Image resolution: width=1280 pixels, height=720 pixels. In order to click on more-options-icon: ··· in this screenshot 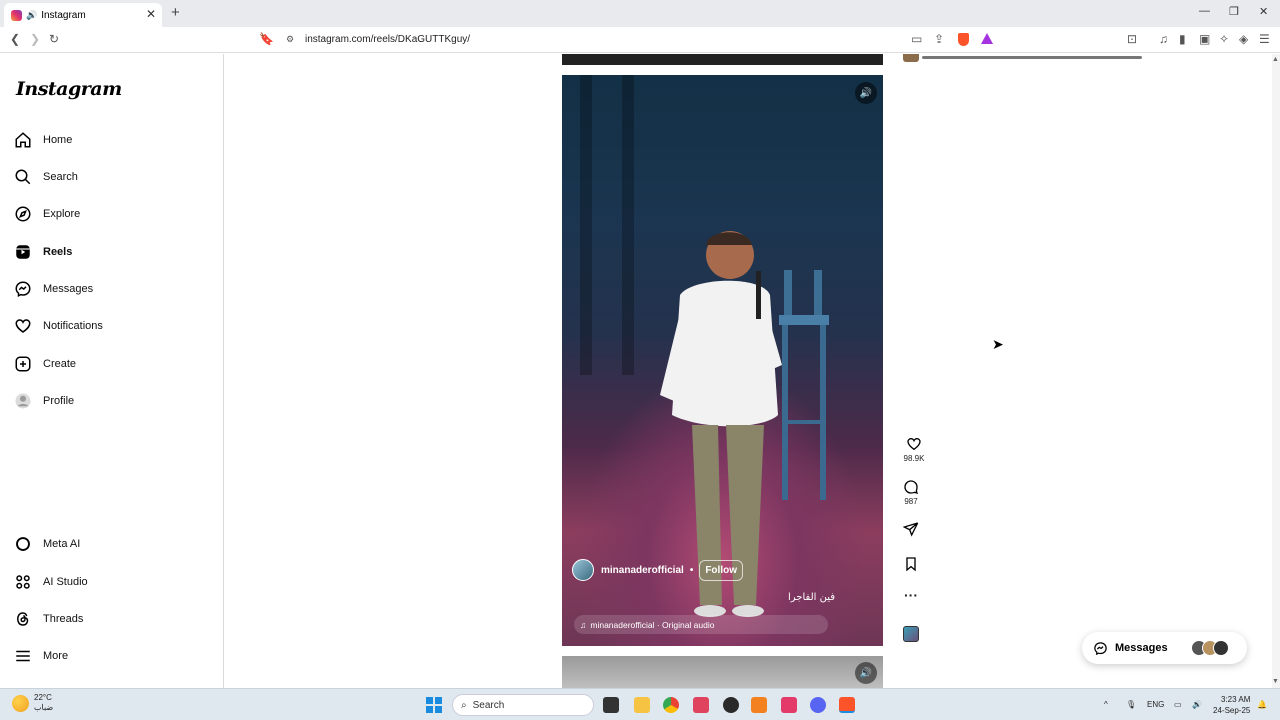, I will do `click(911, 595)`.